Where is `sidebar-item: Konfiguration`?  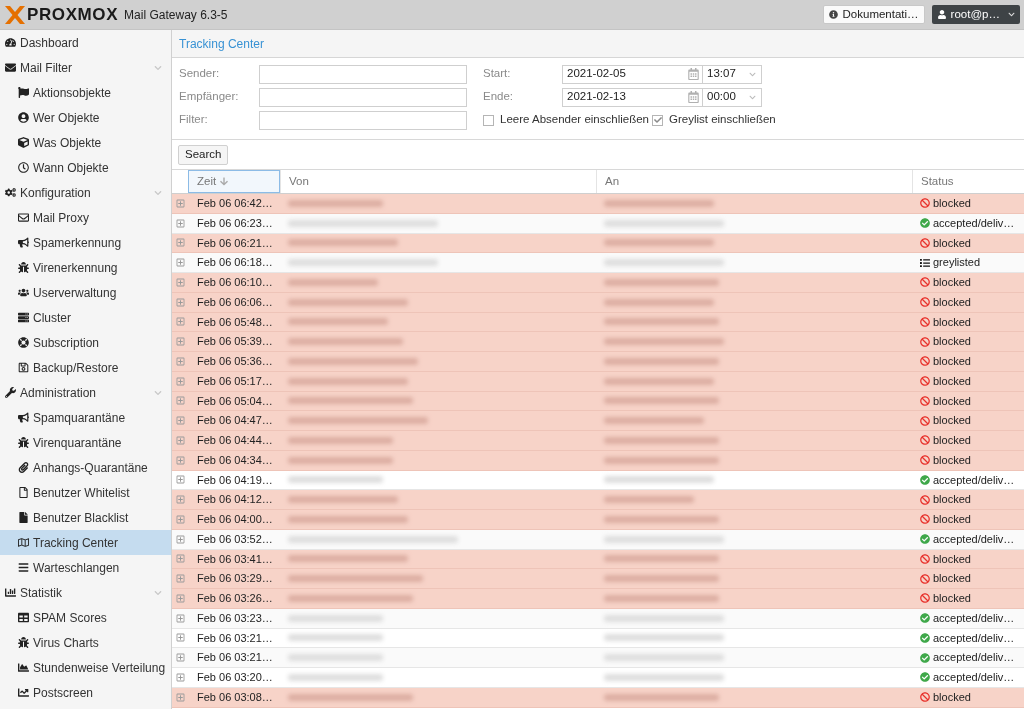
sidebar-item: Konfiguration is located at coordinates (85, 192).